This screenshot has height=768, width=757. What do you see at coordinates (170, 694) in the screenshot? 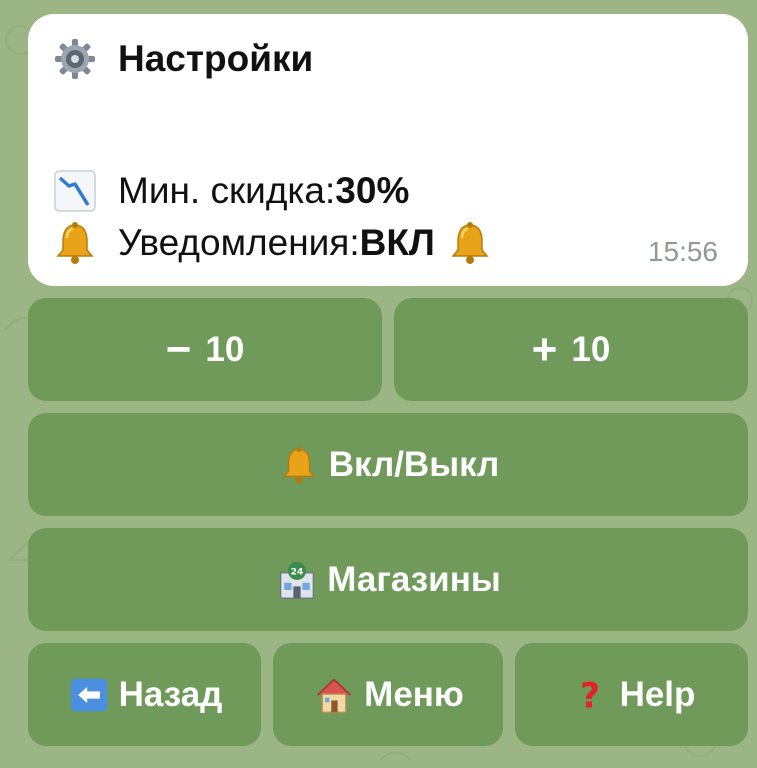
I see `back-label: Назад` at bounding box center [170, 694].